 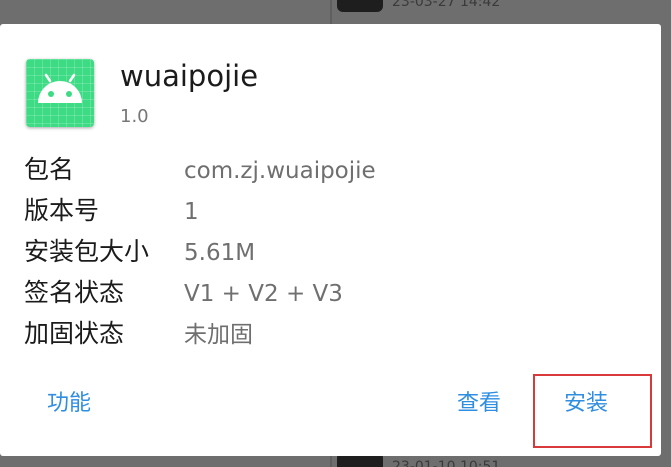 What do you see at coordinates (49, 169) in the screenshot?
I see `package-name-label: 包名` at bounding box center [49, 169].